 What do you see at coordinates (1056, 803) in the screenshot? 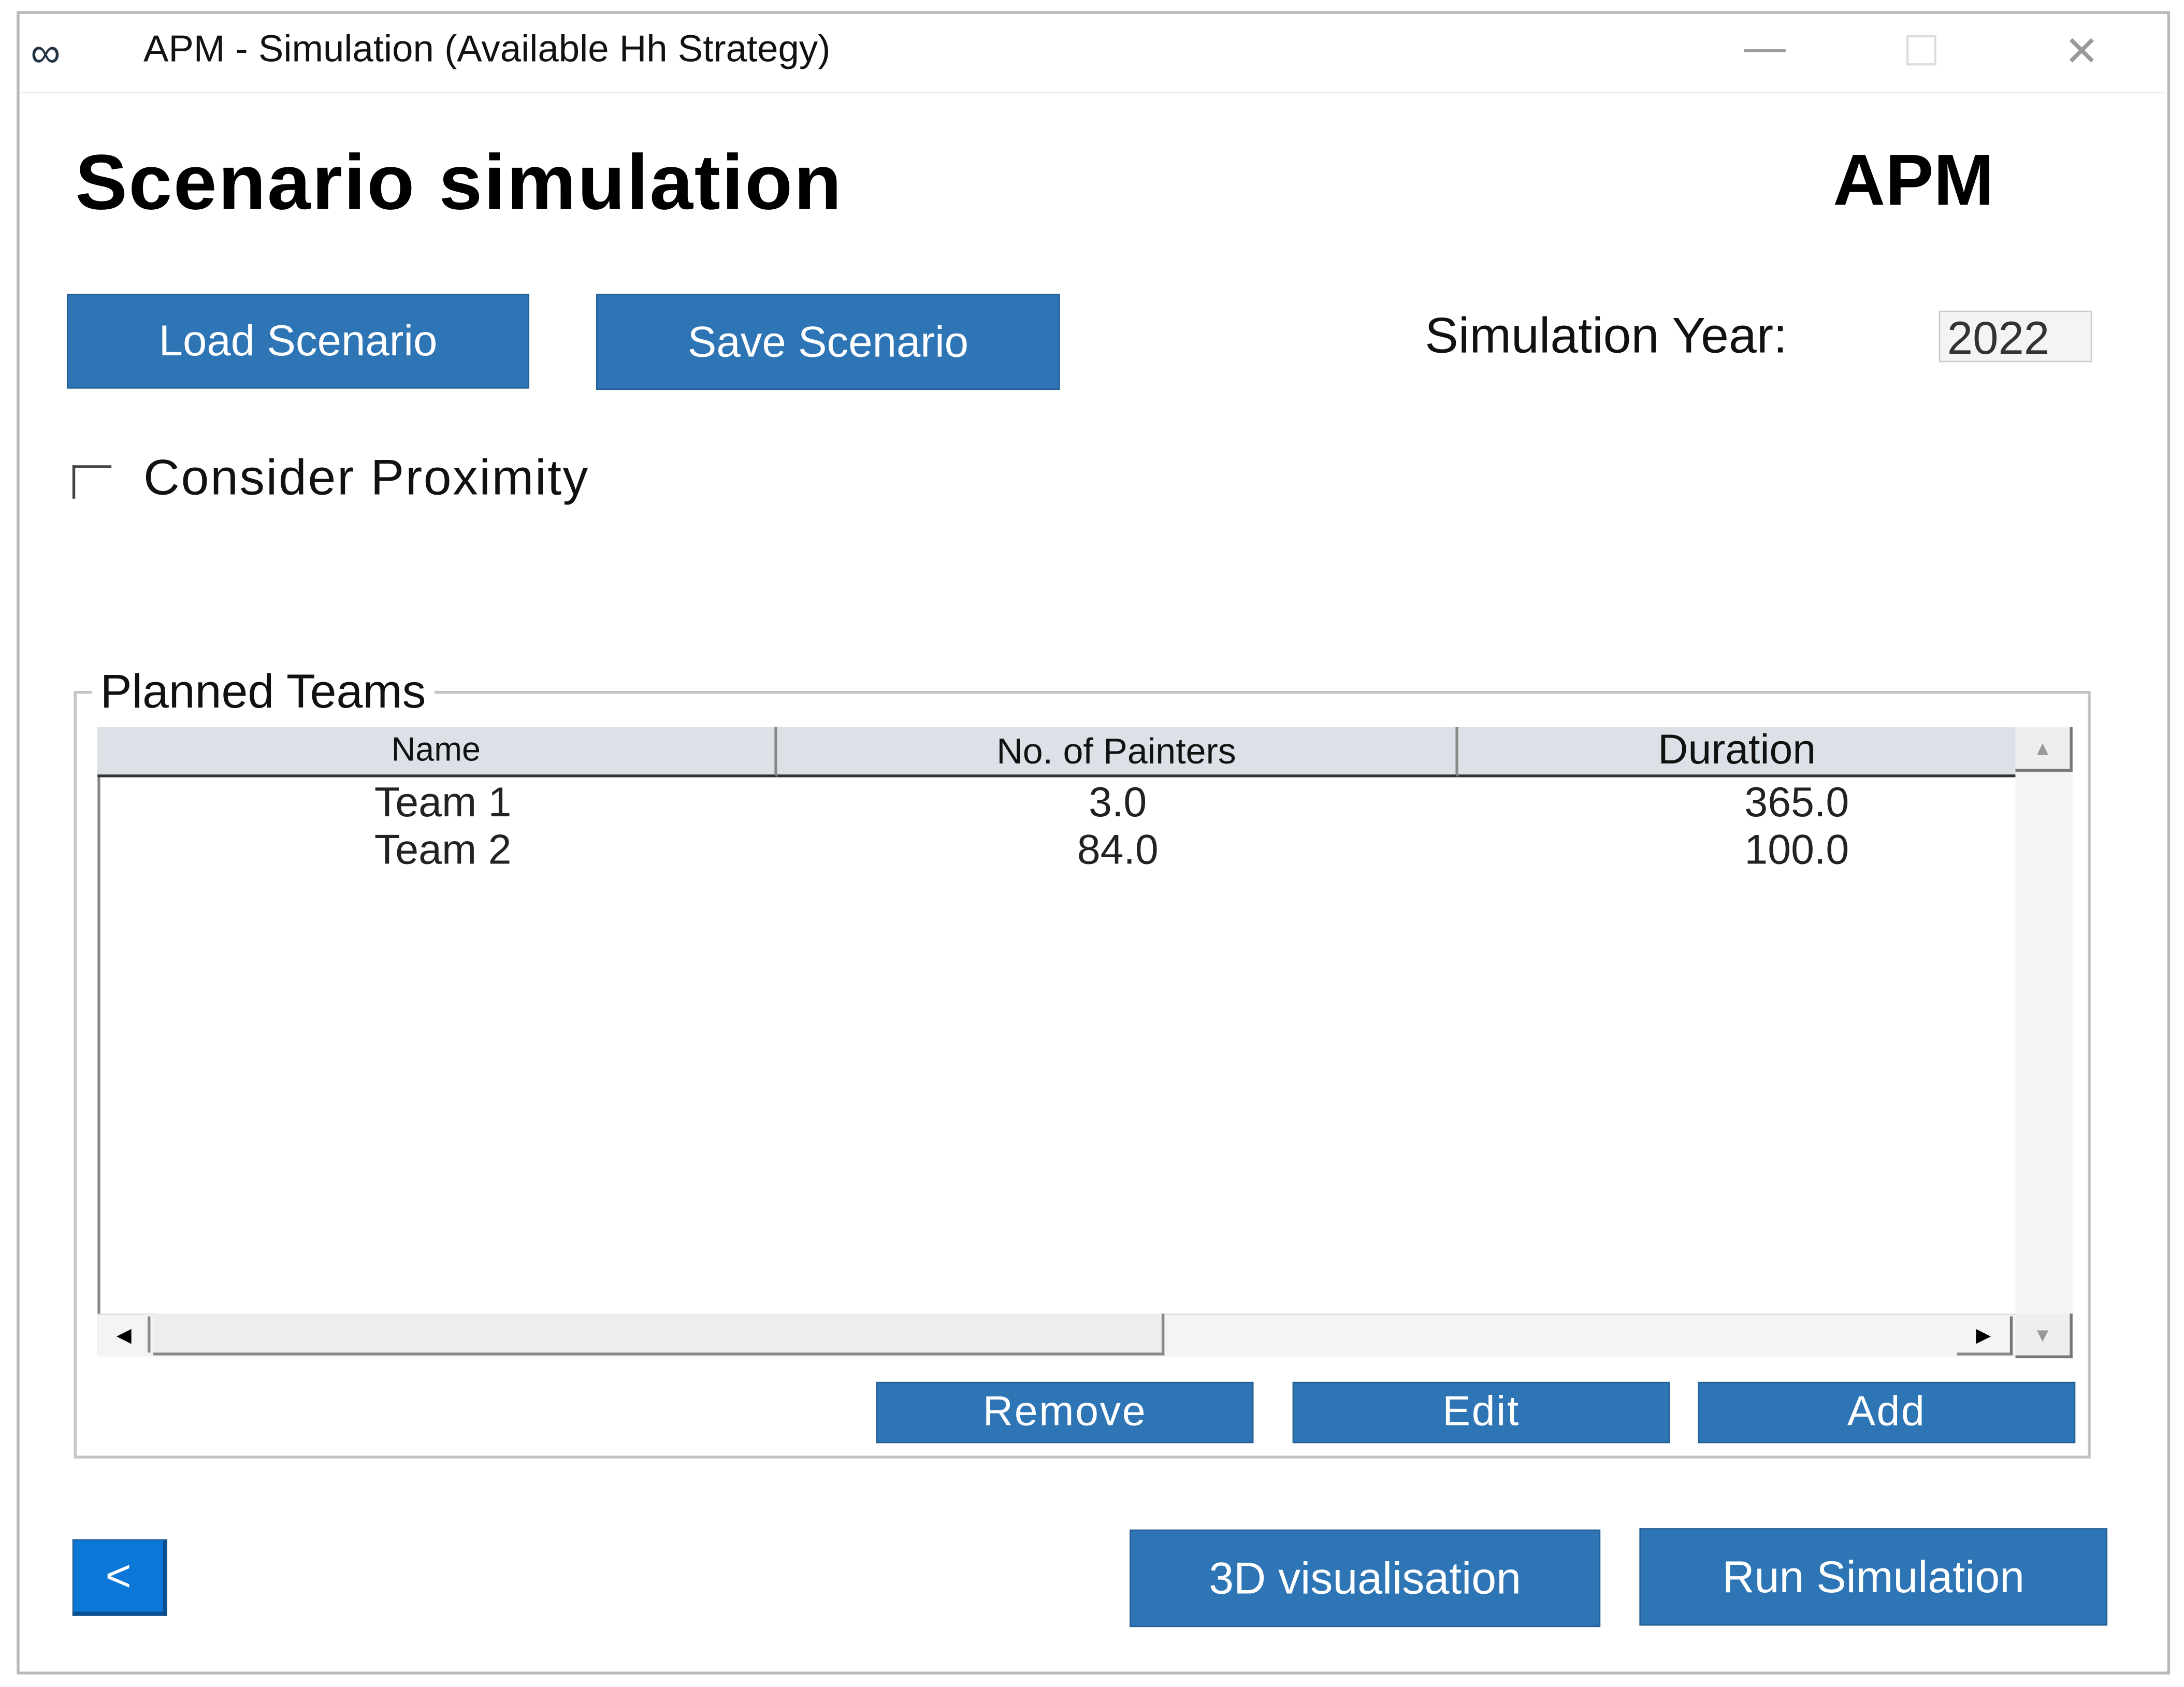
I see `table-row: Team 1 3.0 365.0` at bounding box center [1056, 803].